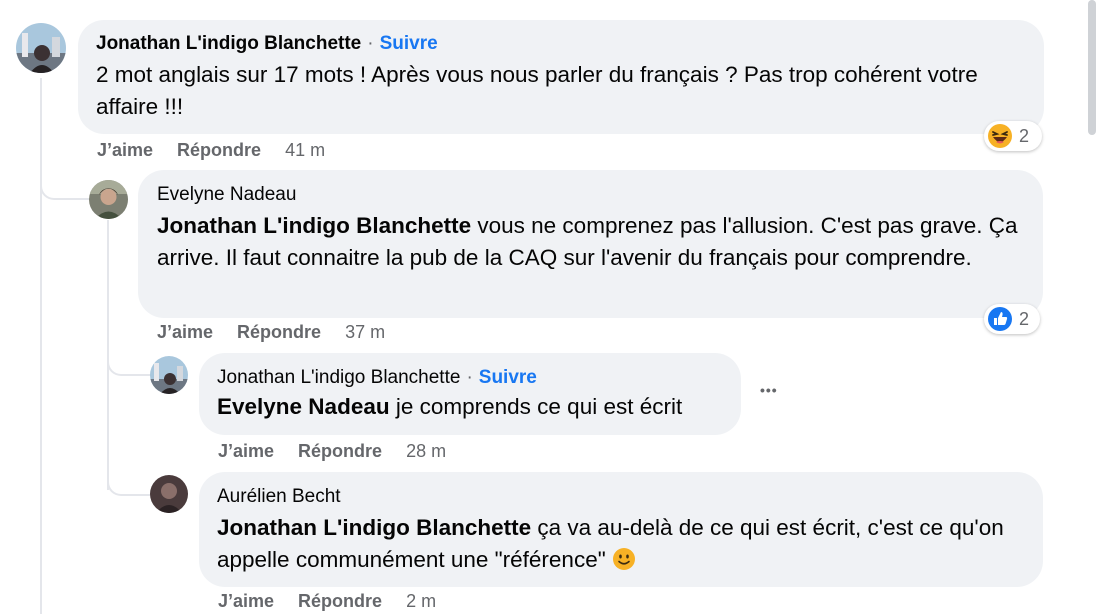 The image size is (1096, 614). I want to click on thread-line-root, so click(41, 346).